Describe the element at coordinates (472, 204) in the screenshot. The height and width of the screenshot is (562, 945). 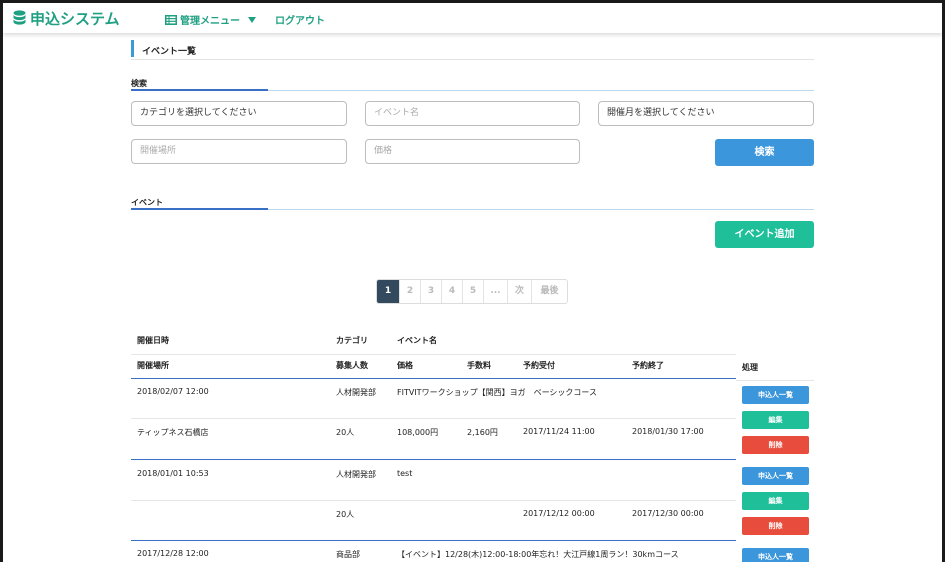
I see `events-section-heading: イベント` at that location.